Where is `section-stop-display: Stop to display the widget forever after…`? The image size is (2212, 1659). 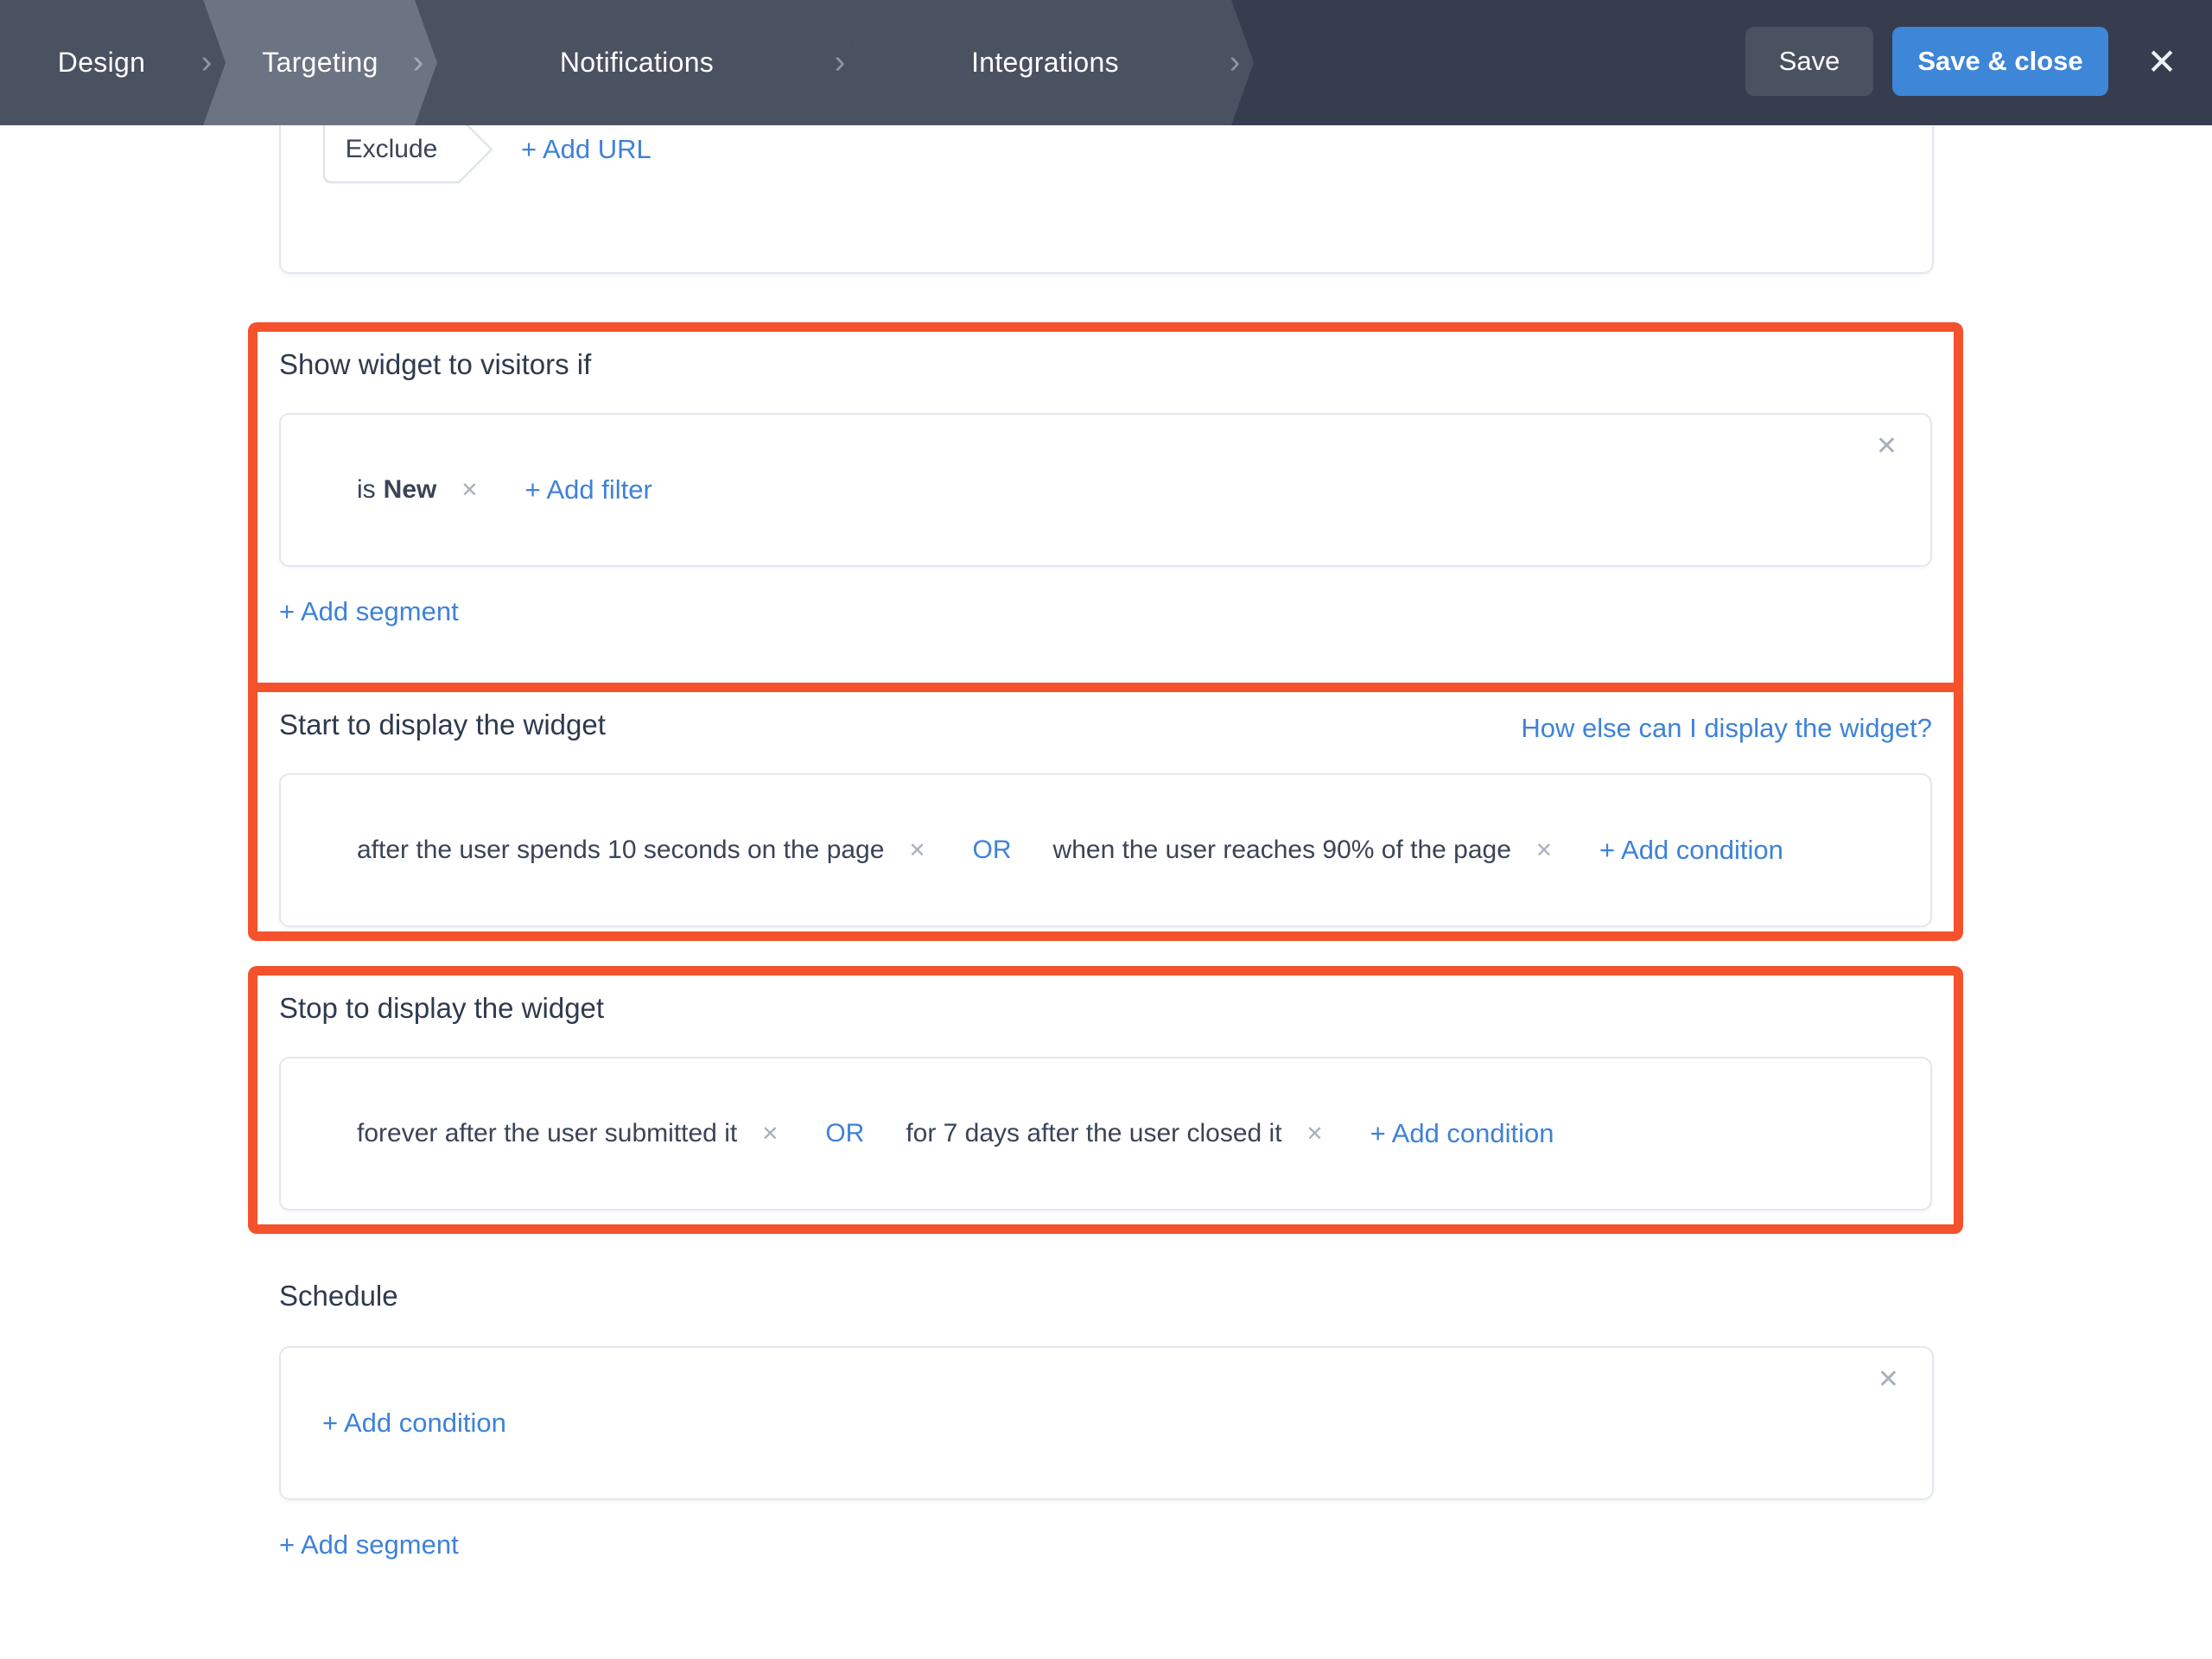
section-stop-display: Stop to display the widget forever after… is located at coordinates (1105, 1100).